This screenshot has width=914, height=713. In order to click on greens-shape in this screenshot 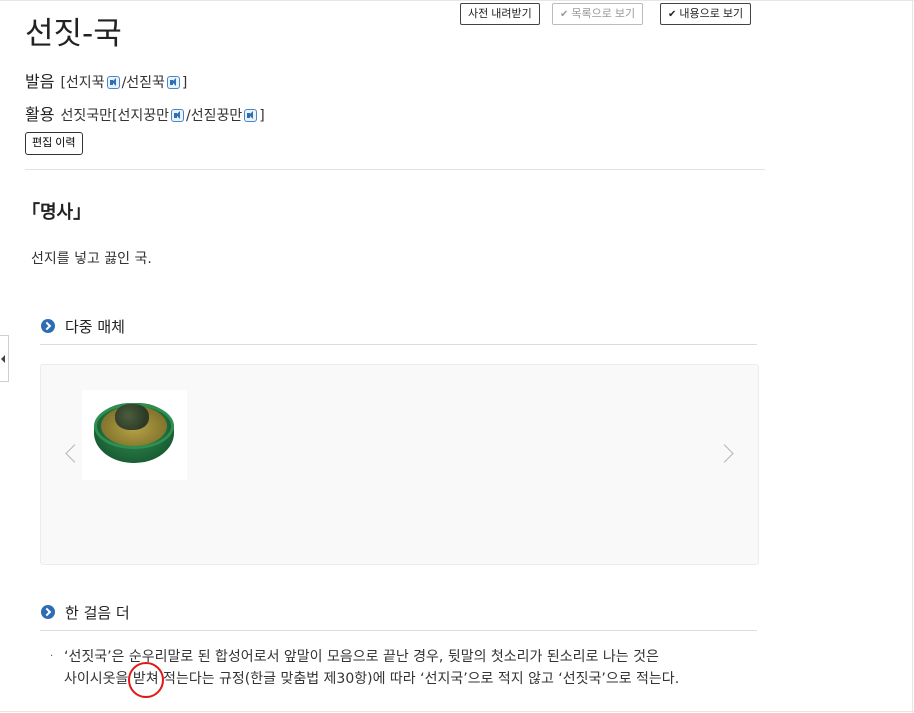, I will do `click(132, 417)`.